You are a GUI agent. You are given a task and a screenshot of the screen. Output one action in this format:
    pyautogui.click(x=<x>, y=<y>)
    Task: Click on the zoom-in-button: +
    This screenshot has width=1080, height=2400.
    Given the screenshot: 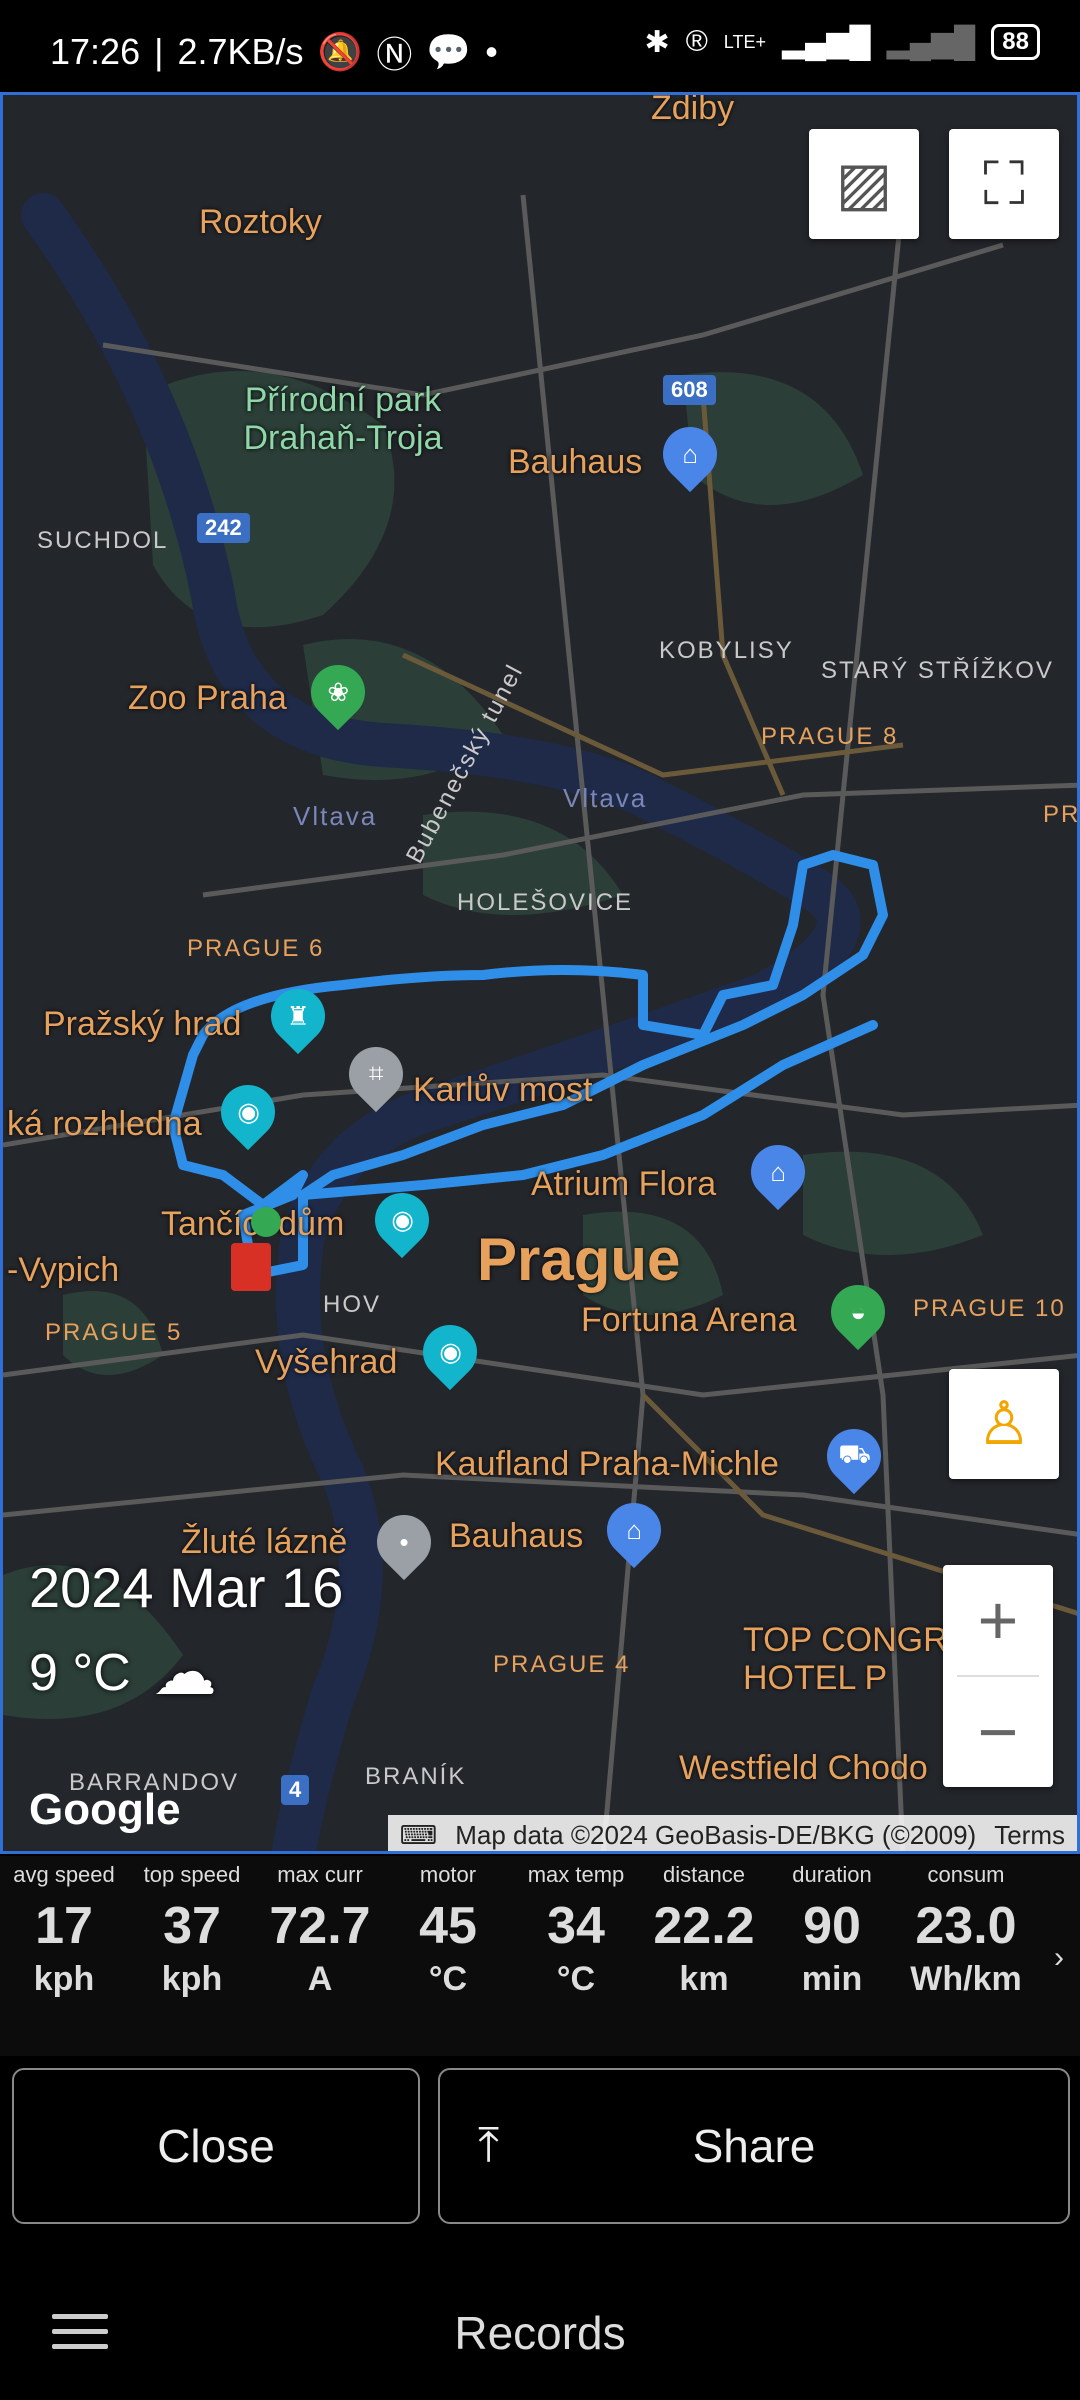 What is the action you would take?
    pyautogui.click(x=998, y=1620)
    